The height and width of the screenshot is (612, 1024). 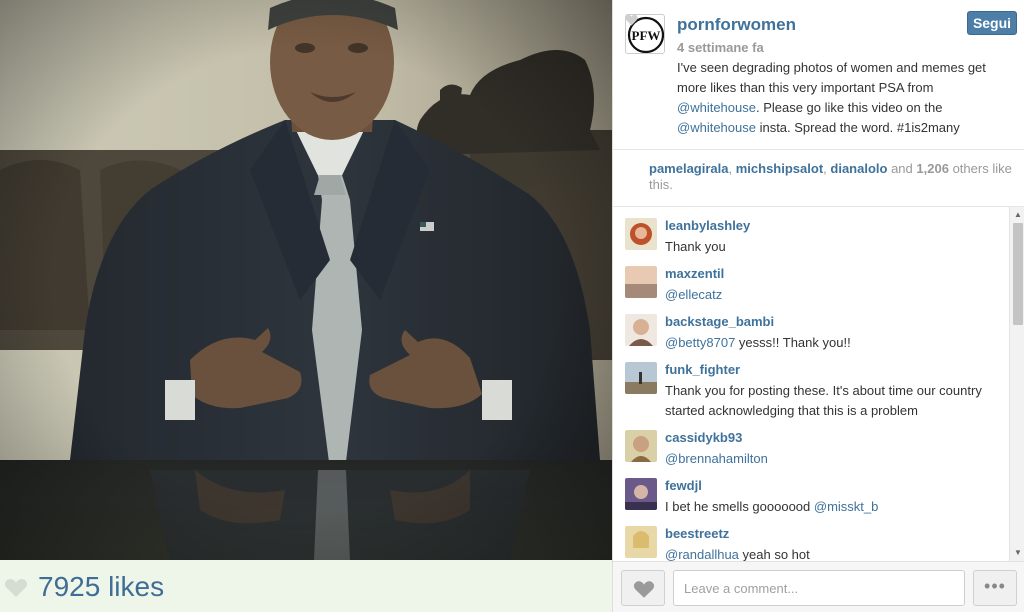 What do you see at coordinates (702, 554) in the screenshot?
I see `comment-mention: @randallhua` at bounding box center [702, 554].